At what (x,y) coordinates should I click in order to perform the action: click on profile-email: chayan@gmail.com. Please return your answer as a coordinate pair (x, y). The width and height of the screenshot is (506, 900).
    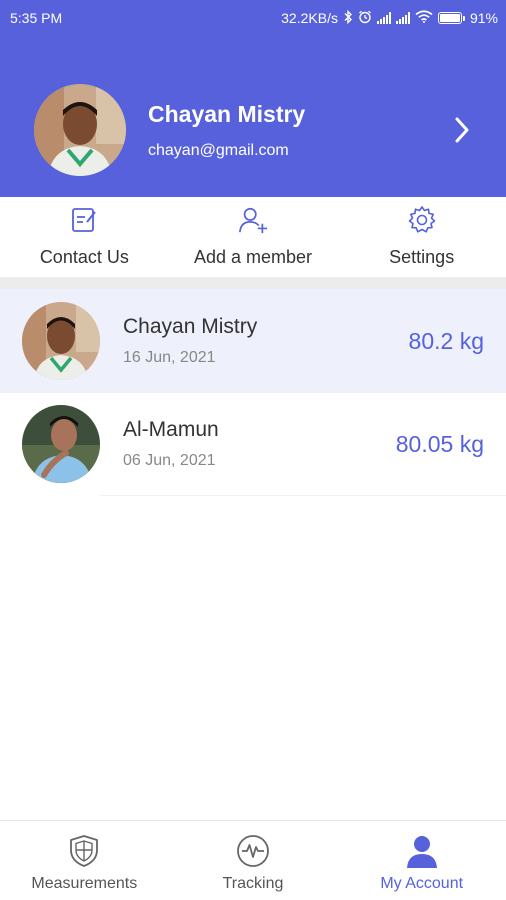
    Looking at the image, I should click on (218, 150).